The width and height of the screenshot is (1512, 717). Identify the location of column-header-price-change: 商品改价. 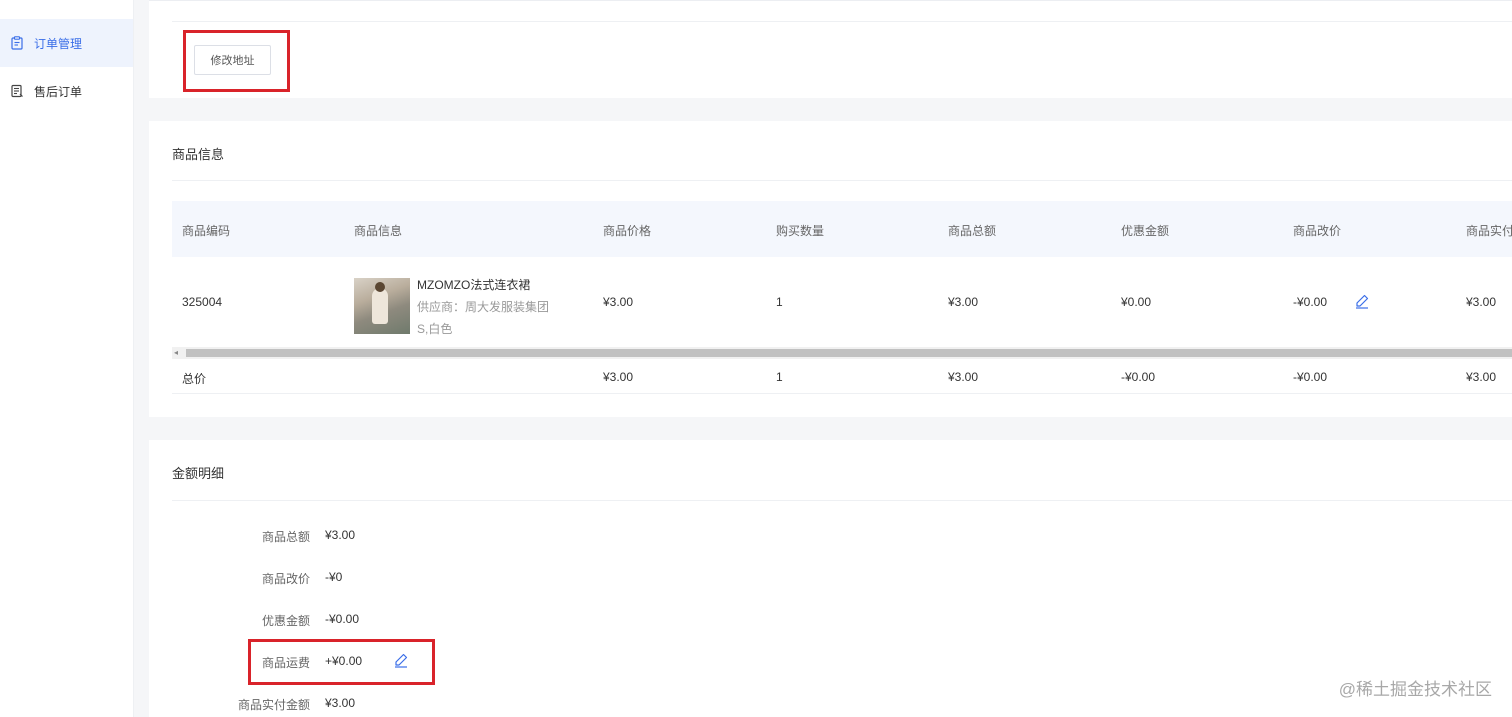
(1317, 231).